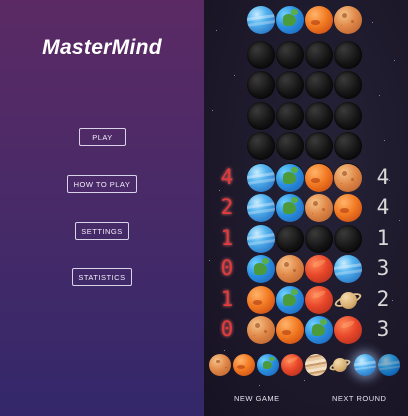 The image size is (408, 416). Describe the element at coordinates (220, 365) in the screenshot. I see `palette-venus-option` at that location.